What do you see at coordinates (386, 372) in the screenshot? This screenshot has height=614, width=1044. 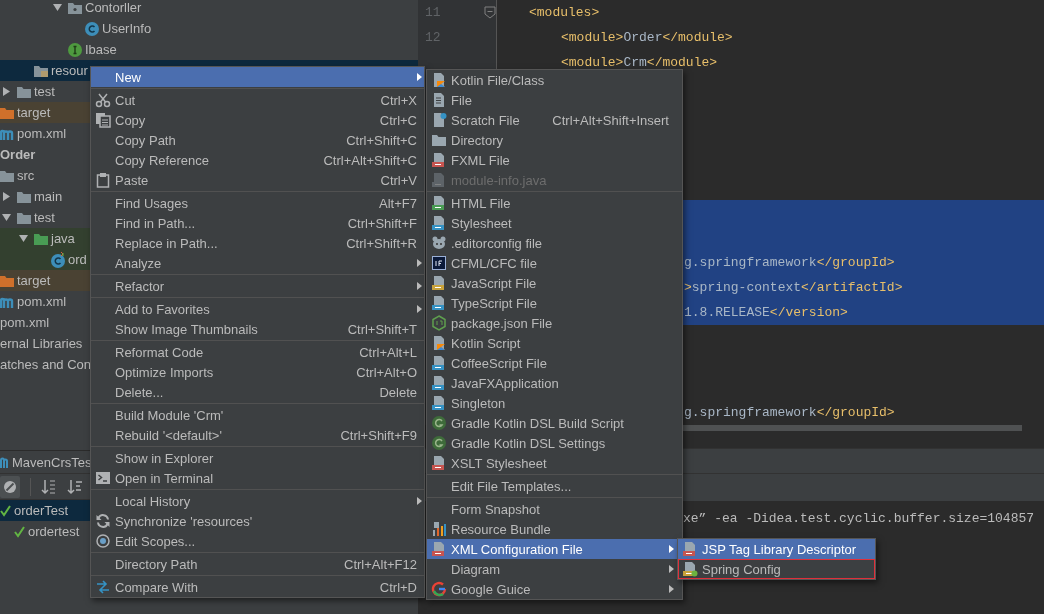 I see `shortcut-label: Ctrl+Alt+O` at bounding box center [386, 372].